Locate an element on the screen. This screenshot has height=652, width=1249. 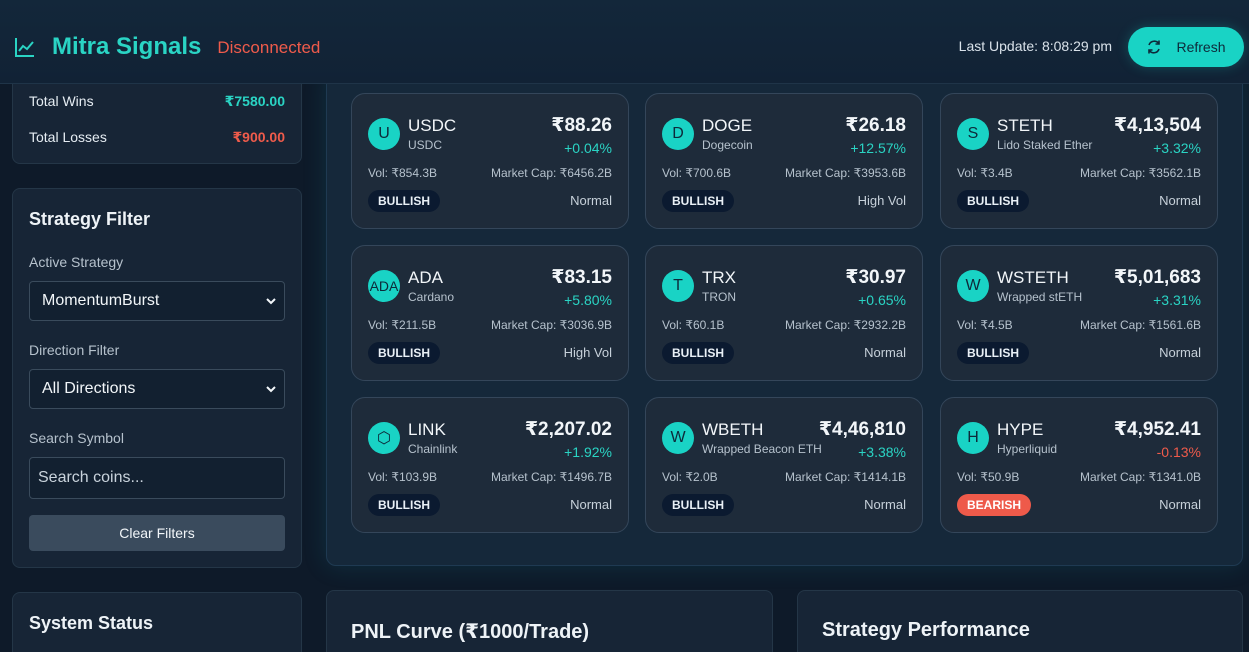
pnl-curve-panel: PNL Curve (₹1000/Trade) is located at coordinates (549, 621).